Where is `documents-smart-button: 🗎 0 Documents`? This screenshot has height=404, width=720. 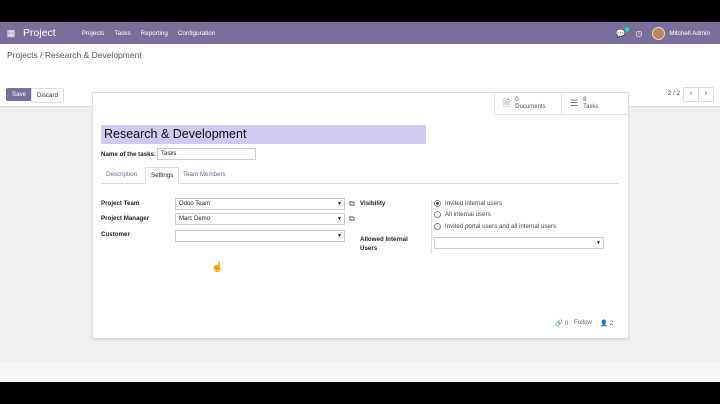 documents-smart-button: 🗎 0 Documents is located at coordinates (528, 103).